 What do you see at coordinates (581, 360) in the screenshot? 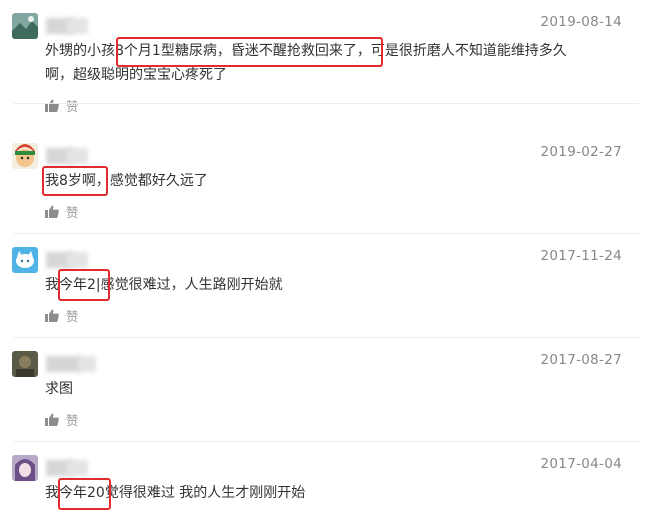
I see `comment-date: 2017-08-27` at bounding box center [581, 360].